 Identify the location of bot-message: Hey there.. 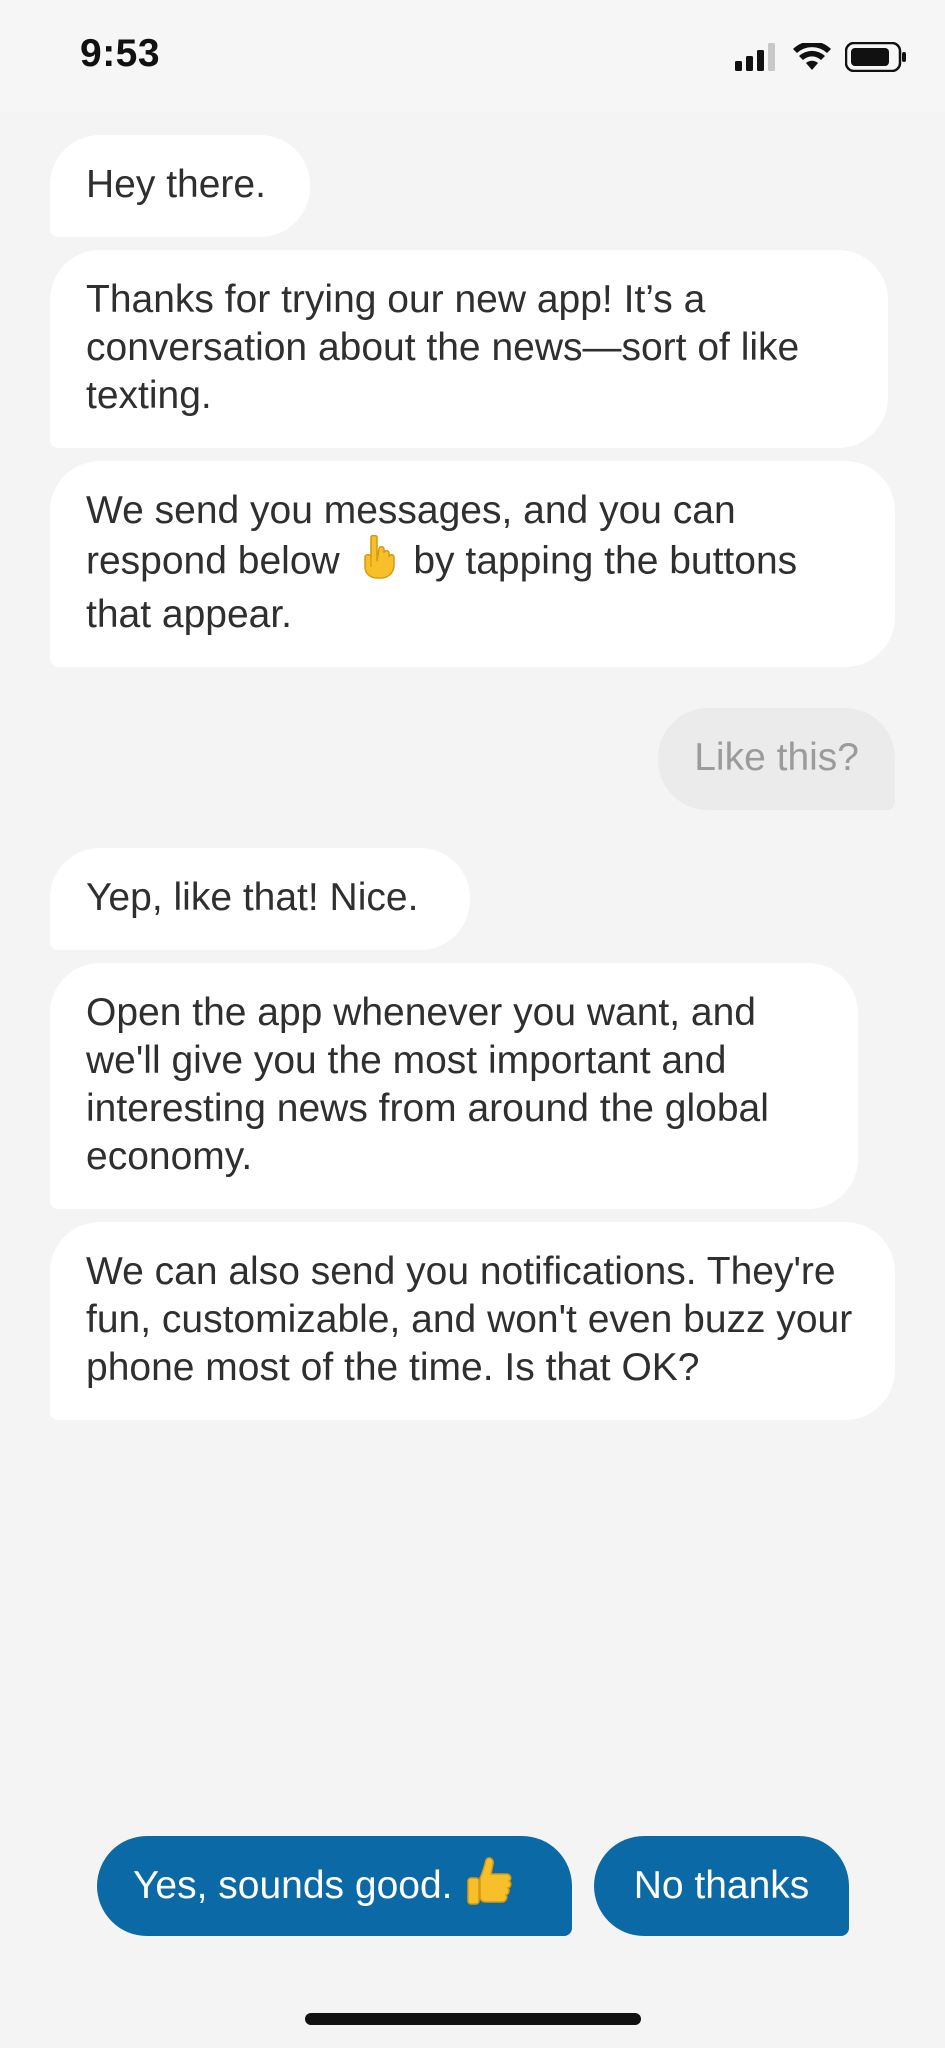
(180, 186).